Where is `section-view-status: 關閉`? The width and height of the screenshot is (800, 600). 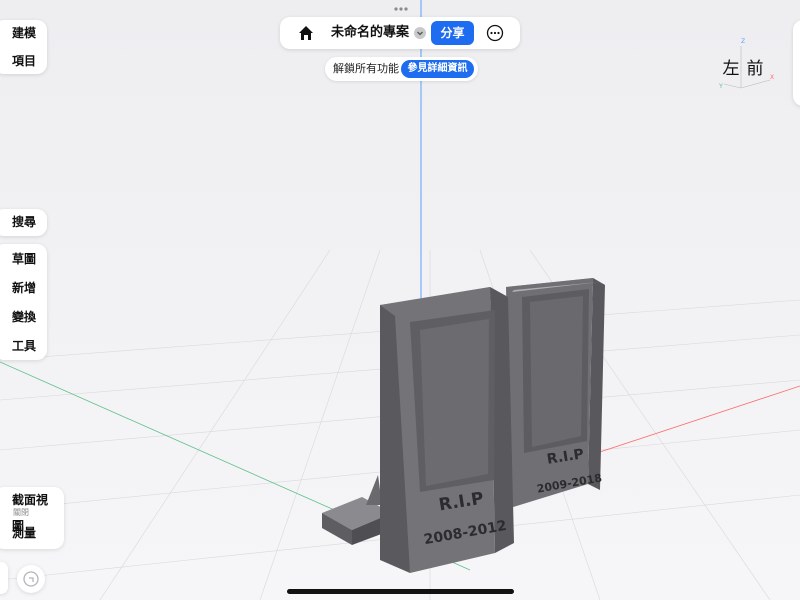
section-view-status: 關閉 is located at coordinates (21, 512).